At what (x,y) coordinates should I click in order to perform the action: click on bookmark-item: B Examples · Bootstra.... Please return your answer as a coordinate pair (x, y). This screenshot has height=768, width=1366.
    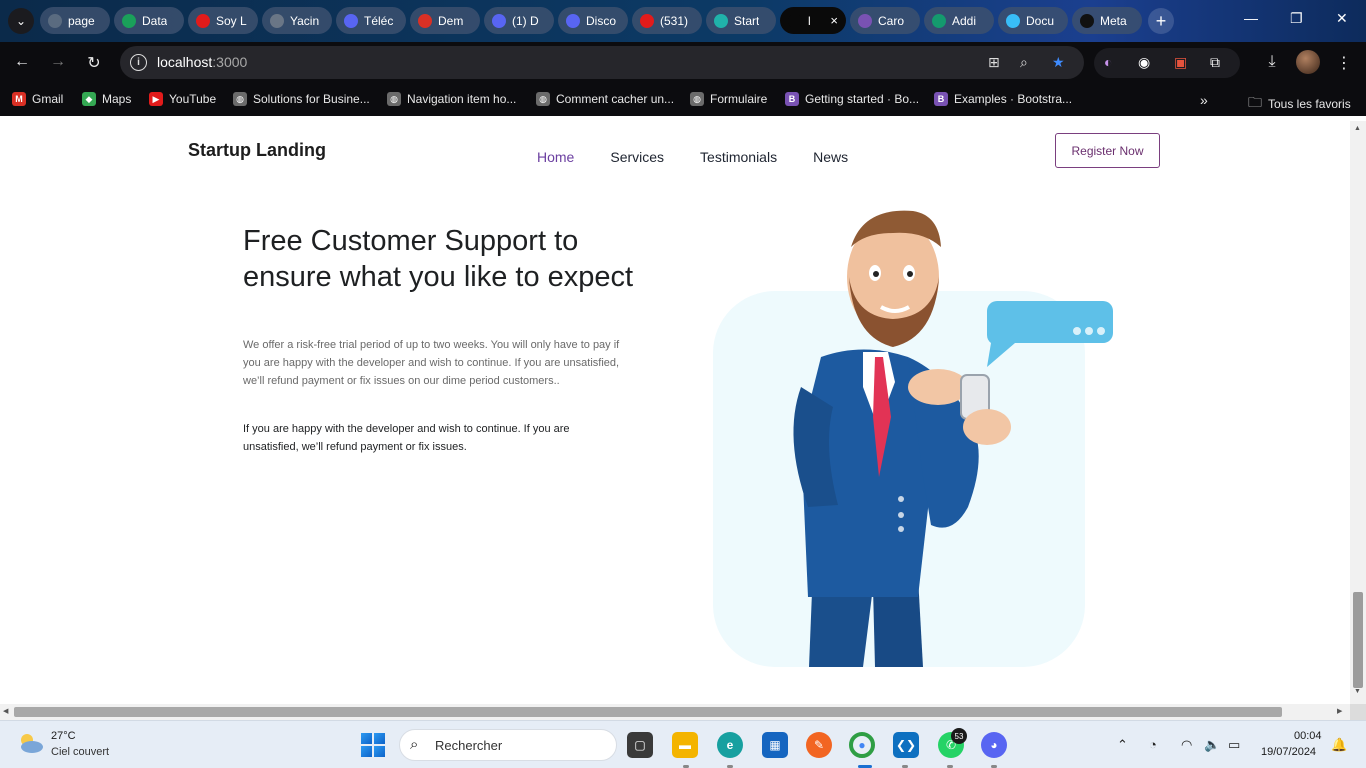
    Looking at the image, I should click on (1003, 99).